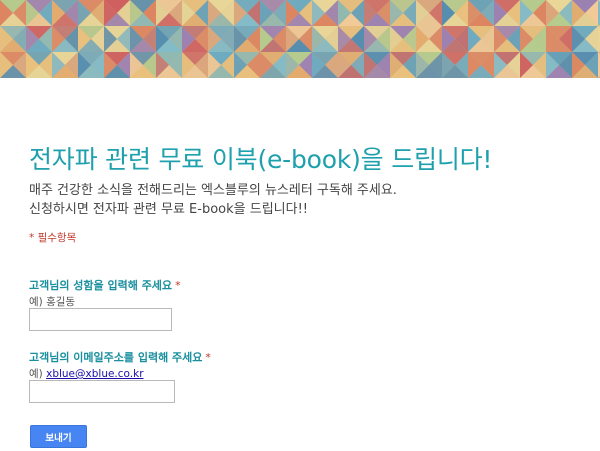 The width and height of the screenshot is (600, 451). Describe the element at coordinates (53, 238) in the screenshot. I see `required-note: * 필수항목` at that location.